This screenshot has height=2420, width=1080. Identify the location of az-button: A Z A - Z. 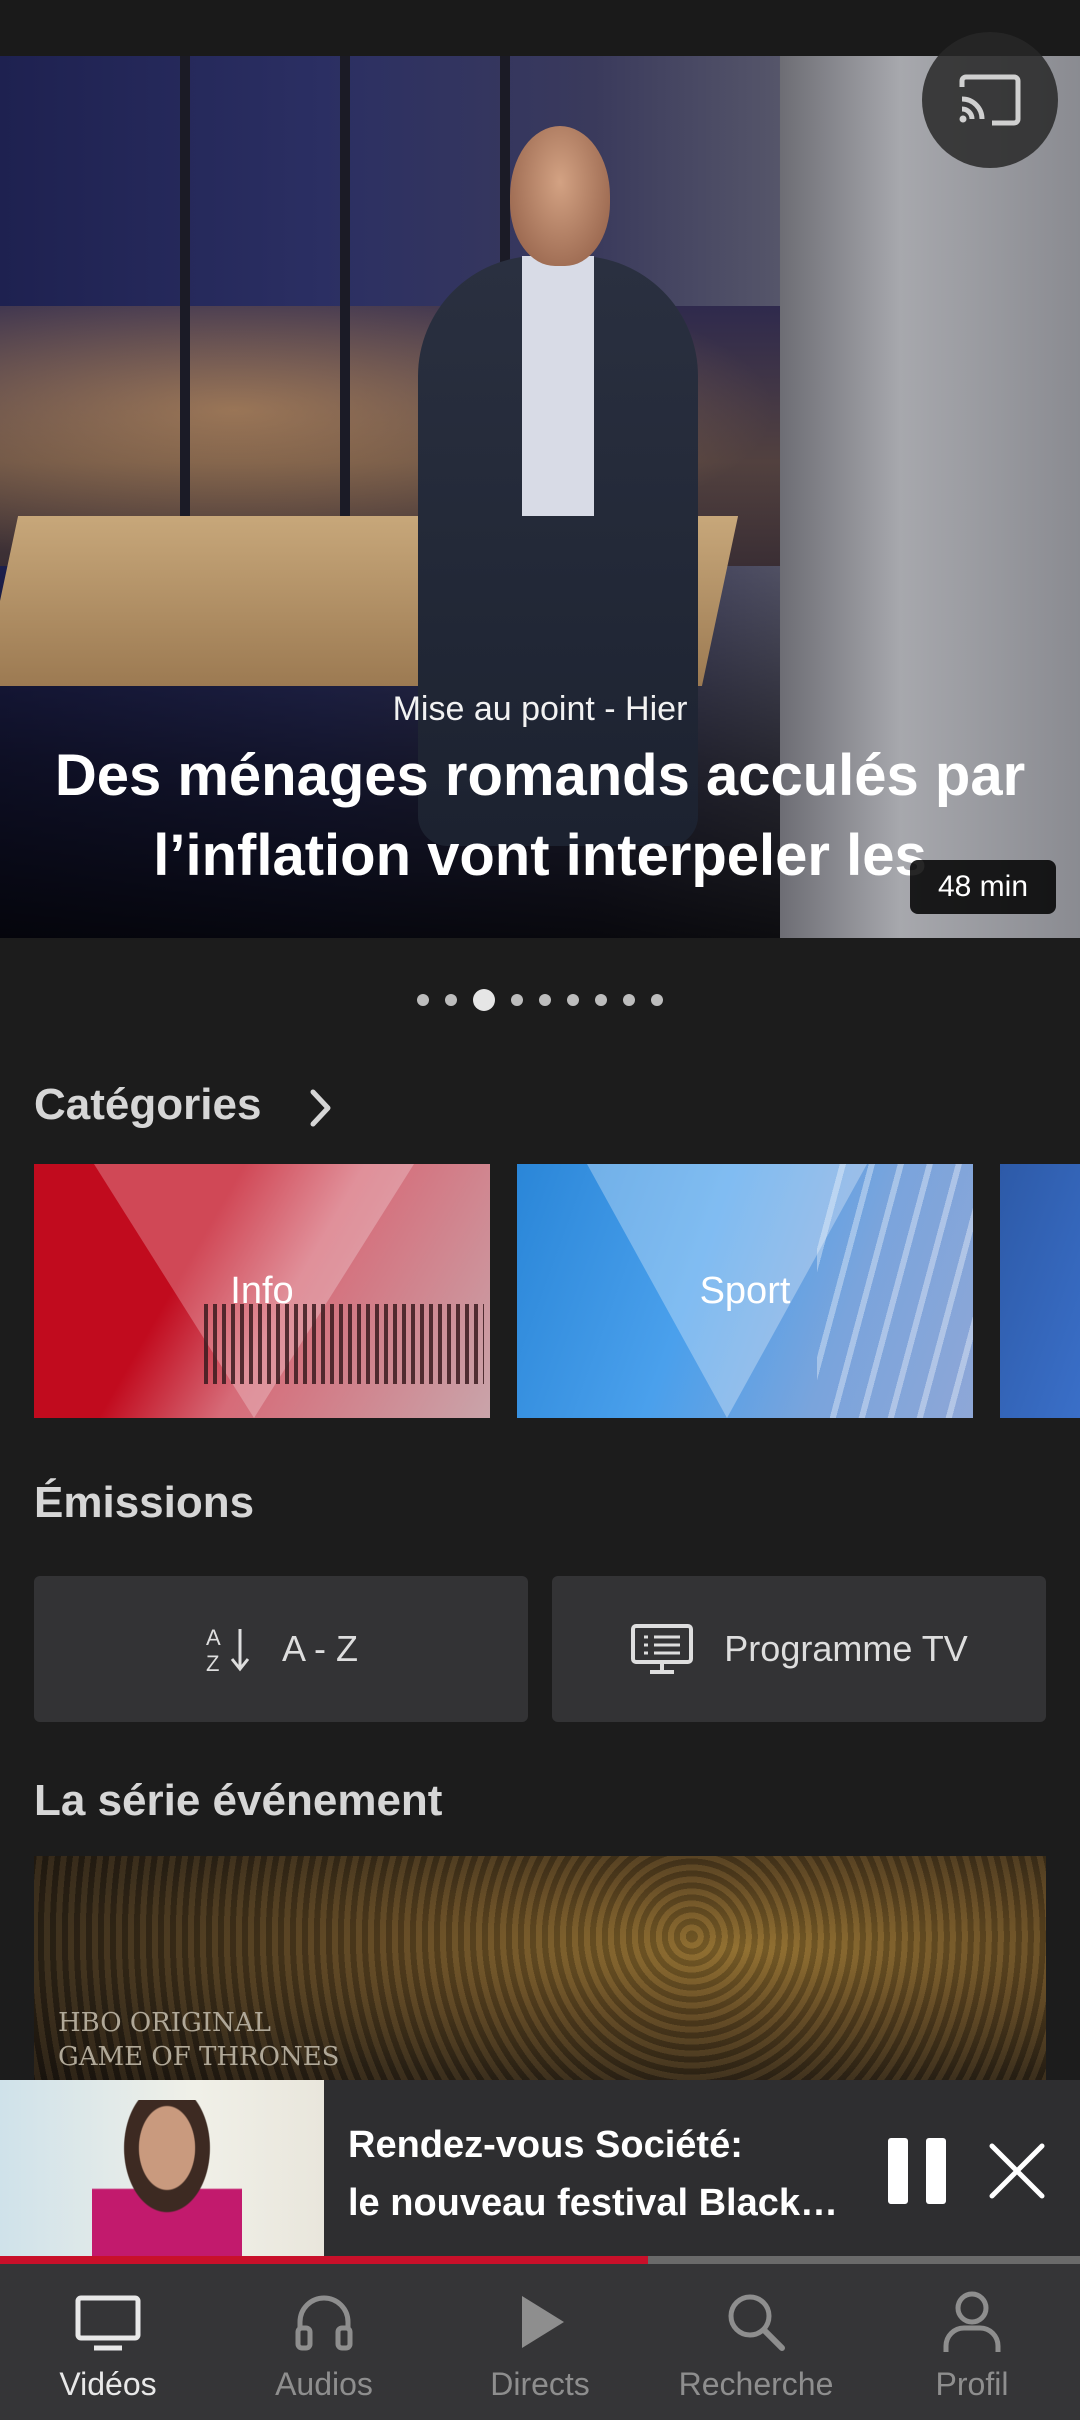
(281, 1649).